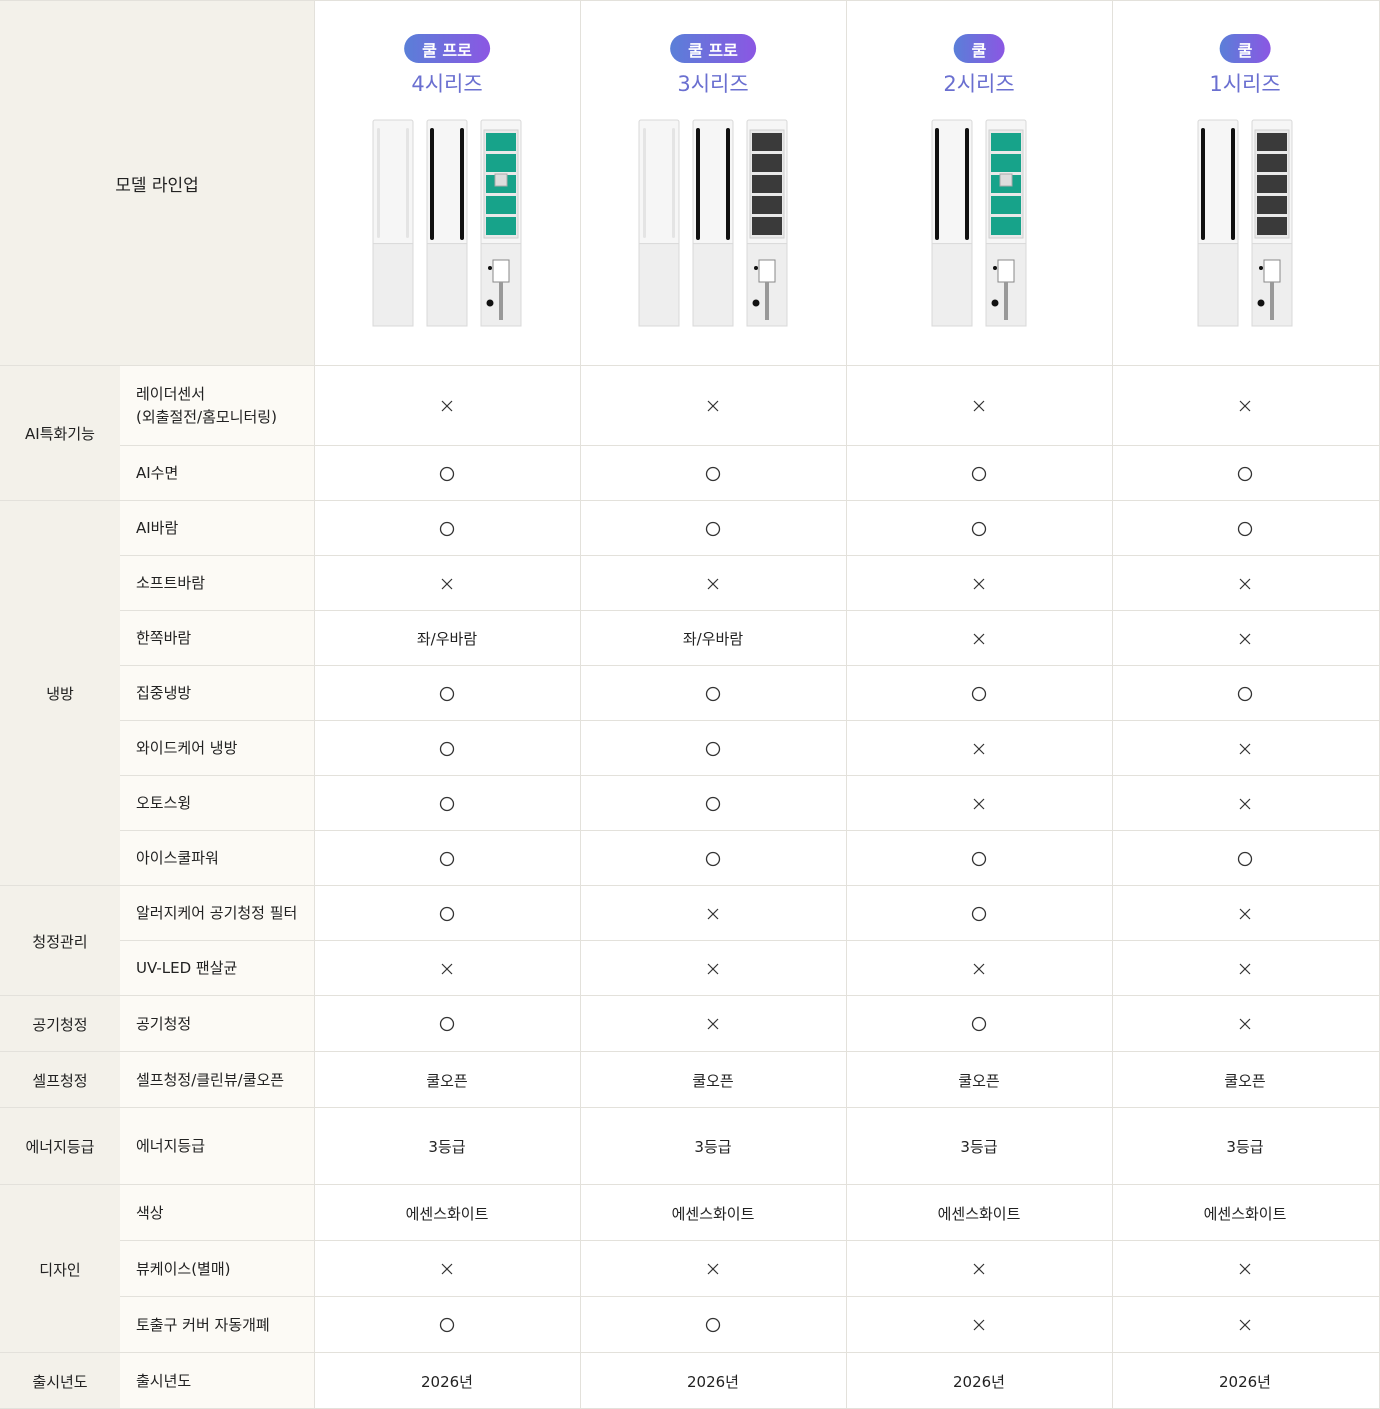  Describe the element at coordinates (164, 693) in the screenshot. I see `feature-text: 집중냉방` at that location.